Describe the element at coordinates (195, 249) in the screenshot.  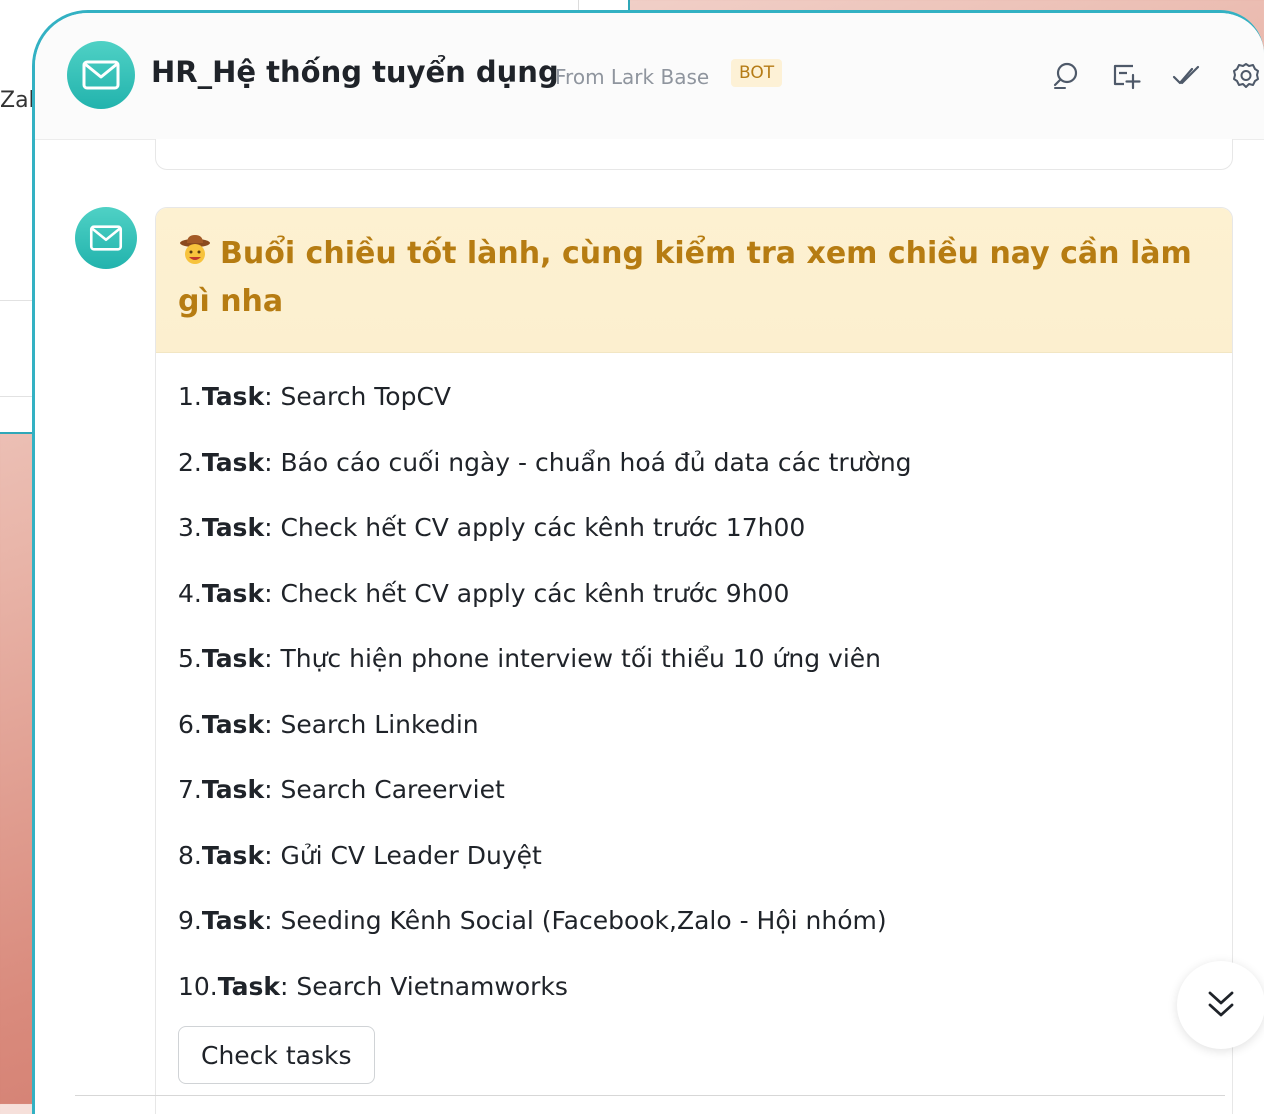
I see `cowboy-face-emoji` at that location.